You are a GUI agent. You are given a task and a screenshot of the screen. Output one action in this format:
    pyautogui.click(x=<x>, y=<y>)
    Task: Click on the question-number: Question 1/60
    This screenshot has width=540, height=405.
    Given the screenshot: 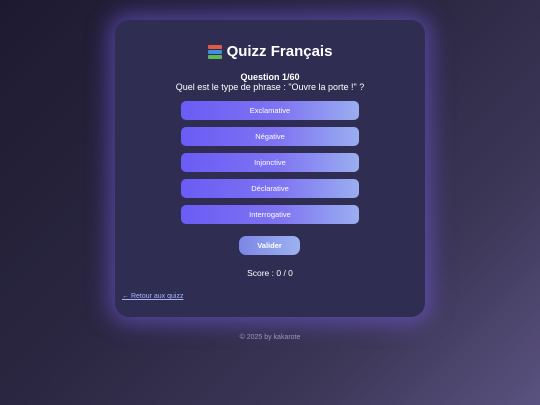 What is the action you would take?
    pyautogui.click(x=270, y=77)
    